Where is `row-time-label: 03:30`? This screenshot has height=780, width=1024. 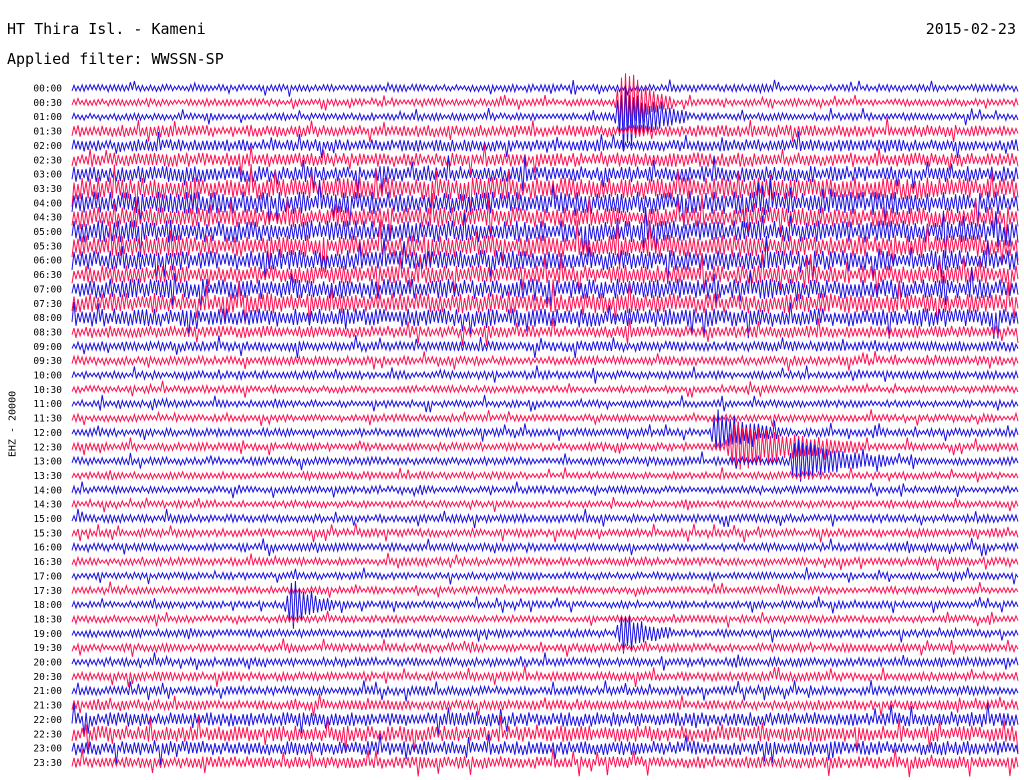 row-time-label: 03:30 is located at coordinates (47, 189).